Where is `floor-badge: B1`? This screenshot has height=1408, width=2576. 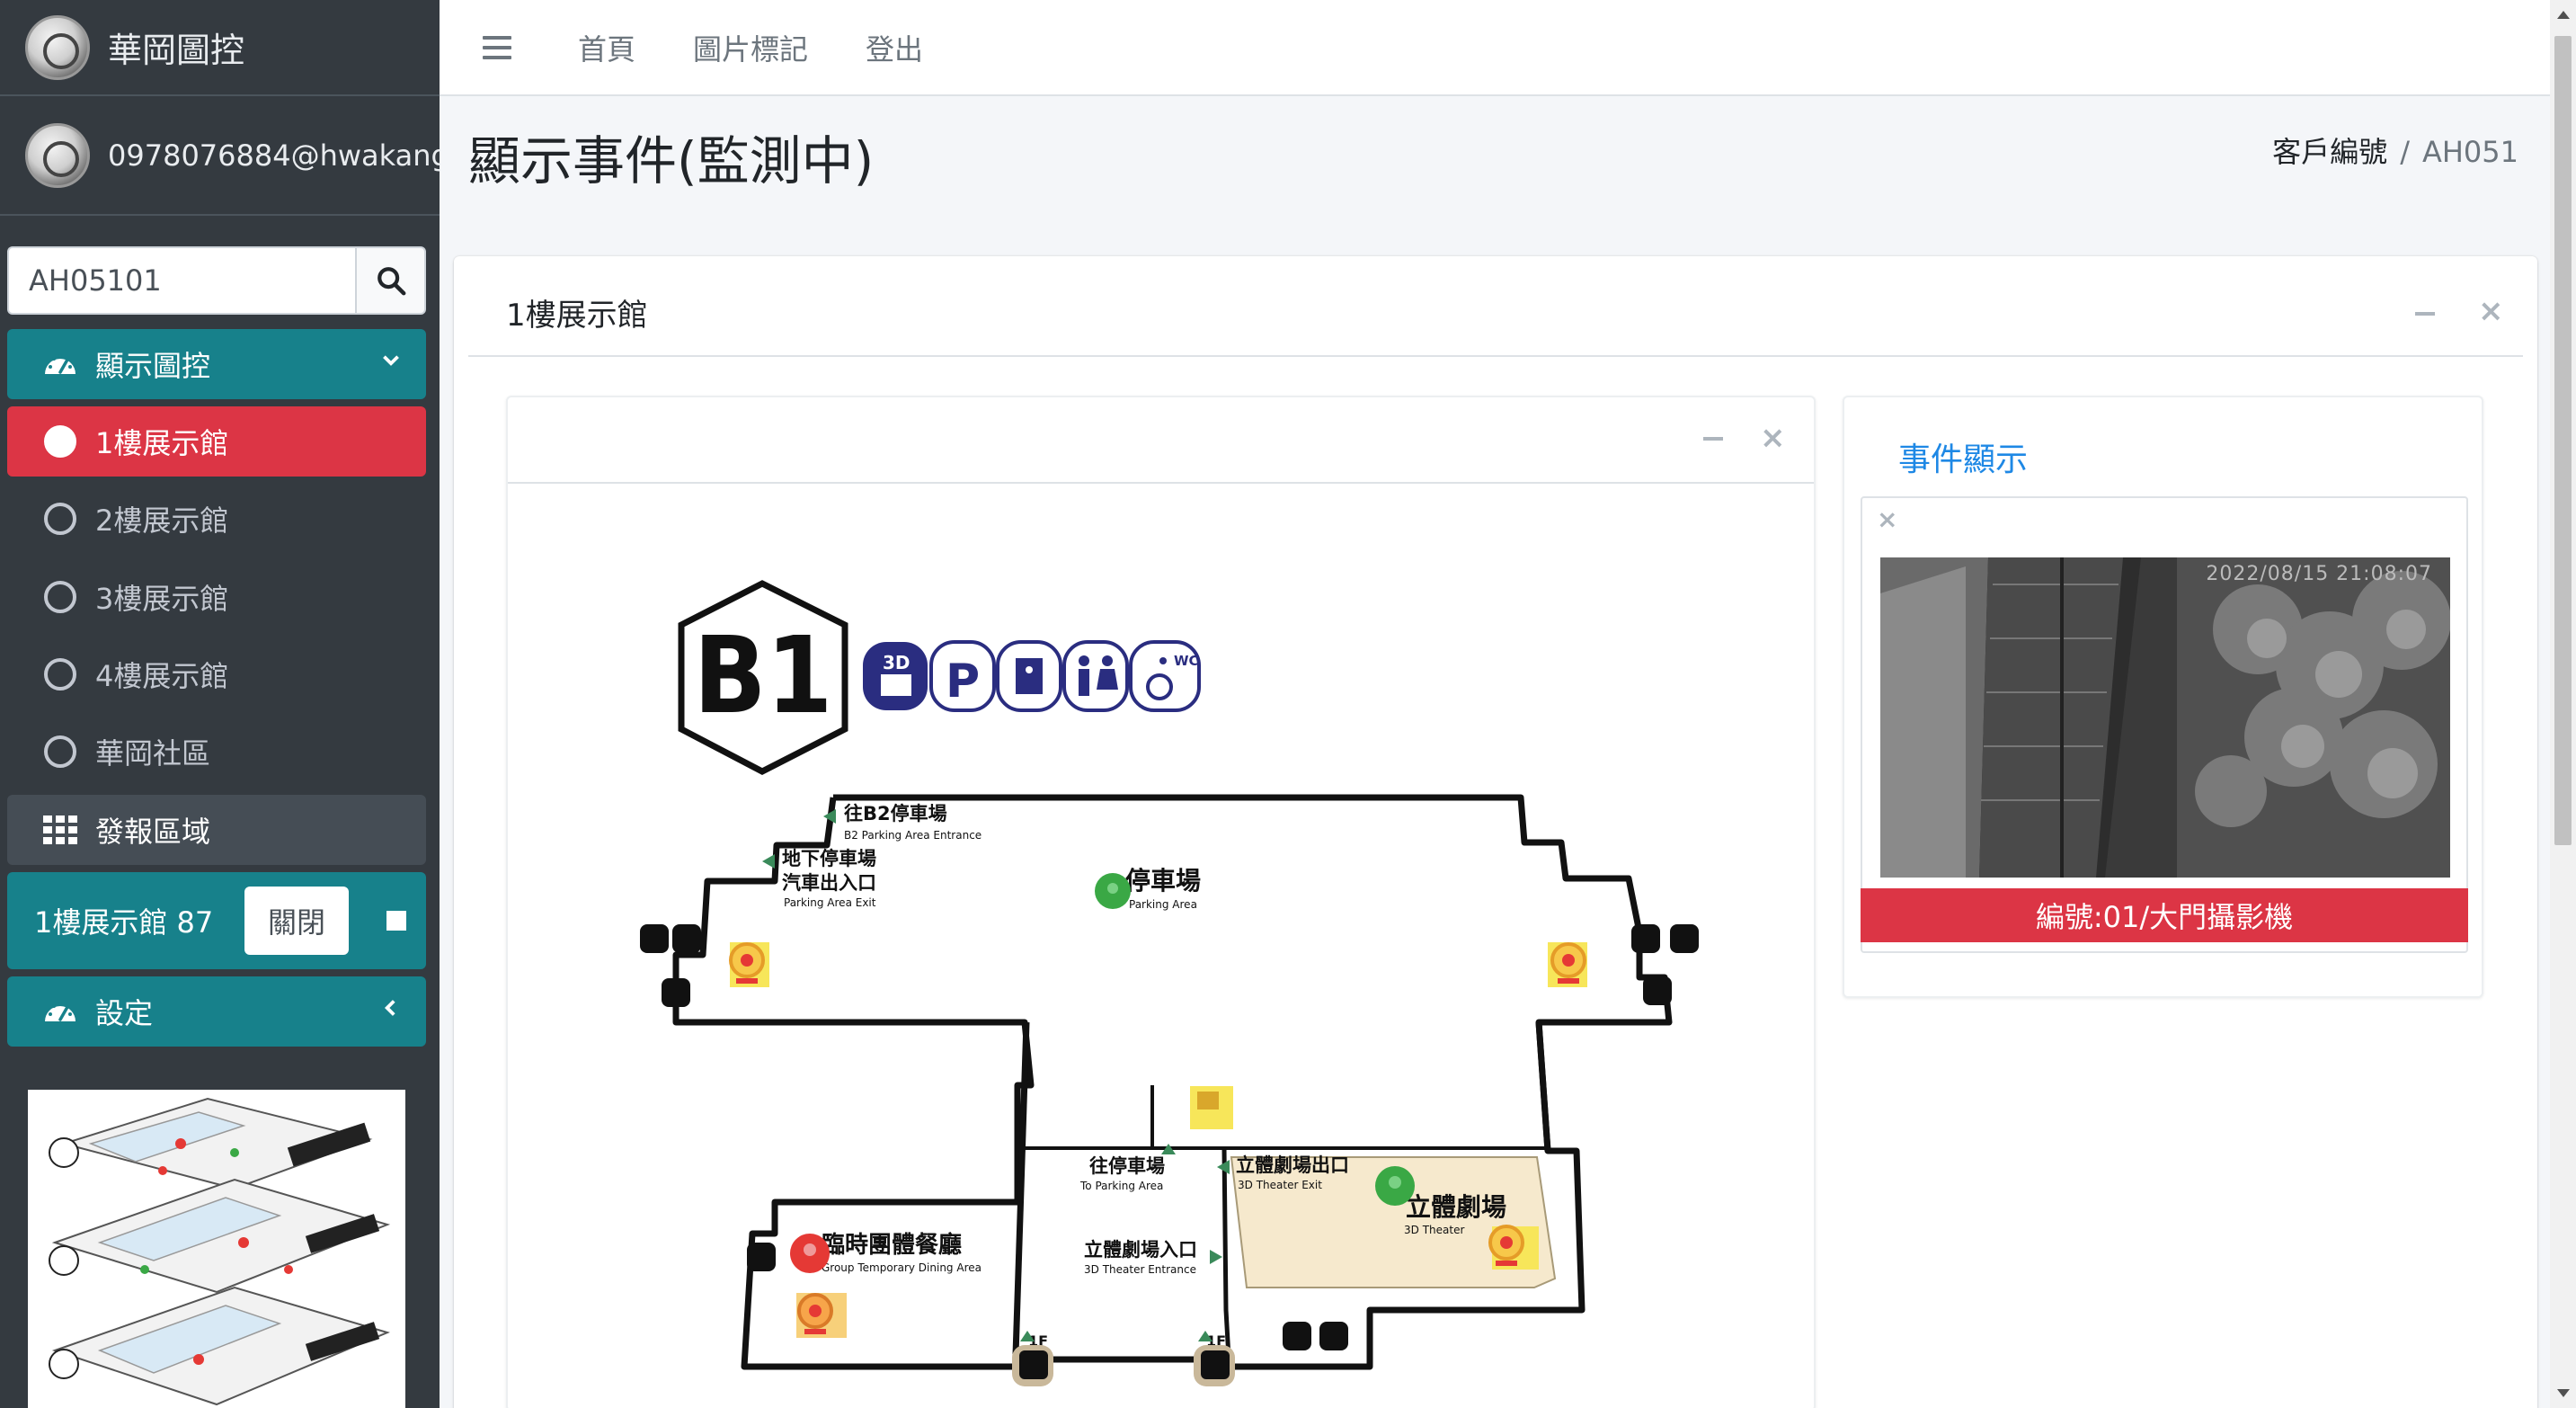 floor-badge: B1 is located at coordinates (763, 678).